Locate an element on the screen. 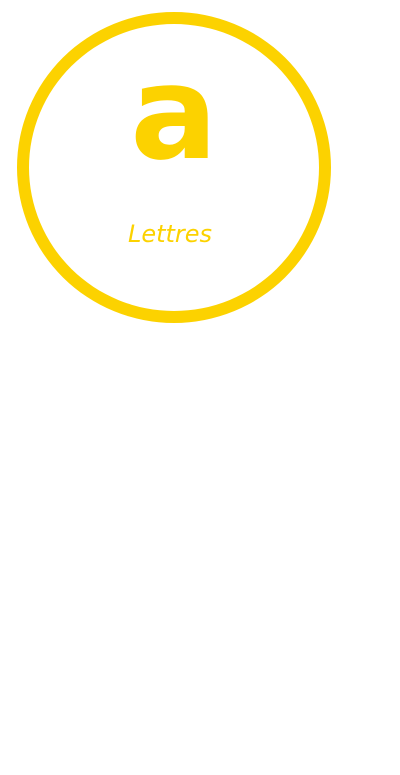 Image resolution: width=400 pixels, height=775 pixels. letter-a-icon: a is located at coordinates (174, 113).